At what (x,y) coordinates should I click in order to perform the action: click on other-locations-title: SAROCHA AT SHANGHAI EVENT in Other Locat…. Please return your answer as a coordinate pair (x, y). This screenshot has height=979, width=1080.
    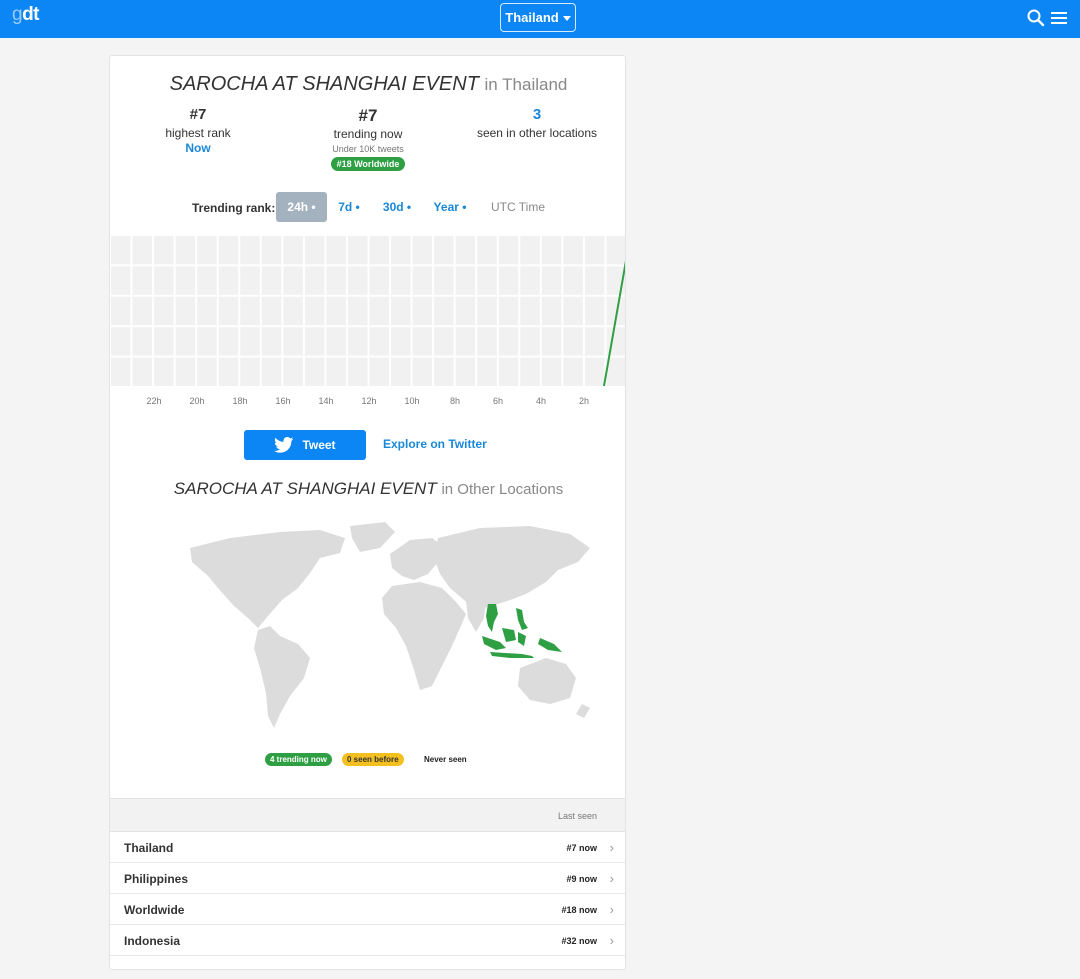
    Looking at the image, I should click on (368, 488).